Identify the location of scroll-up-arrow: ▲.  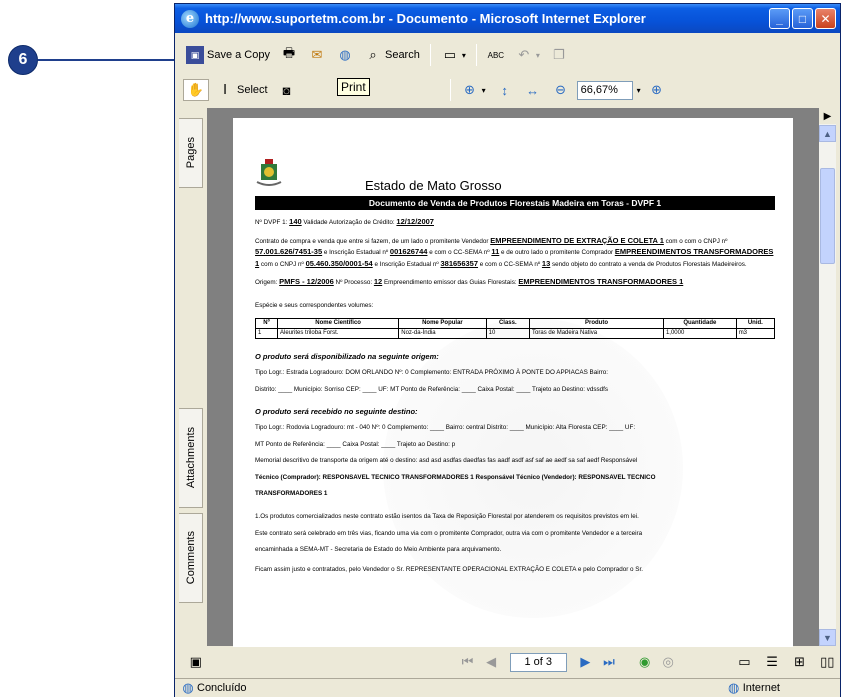
(827, 133).